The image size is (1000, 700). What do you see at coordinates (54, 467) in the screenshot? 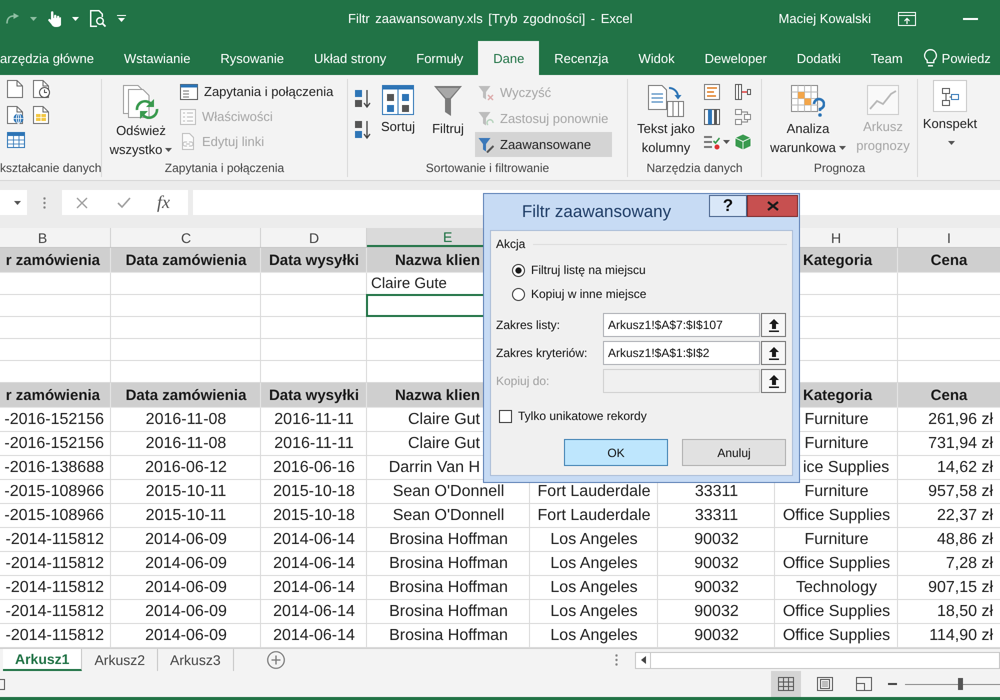
I see `order-number: -2016-138688` at bounding box center [54, 467].